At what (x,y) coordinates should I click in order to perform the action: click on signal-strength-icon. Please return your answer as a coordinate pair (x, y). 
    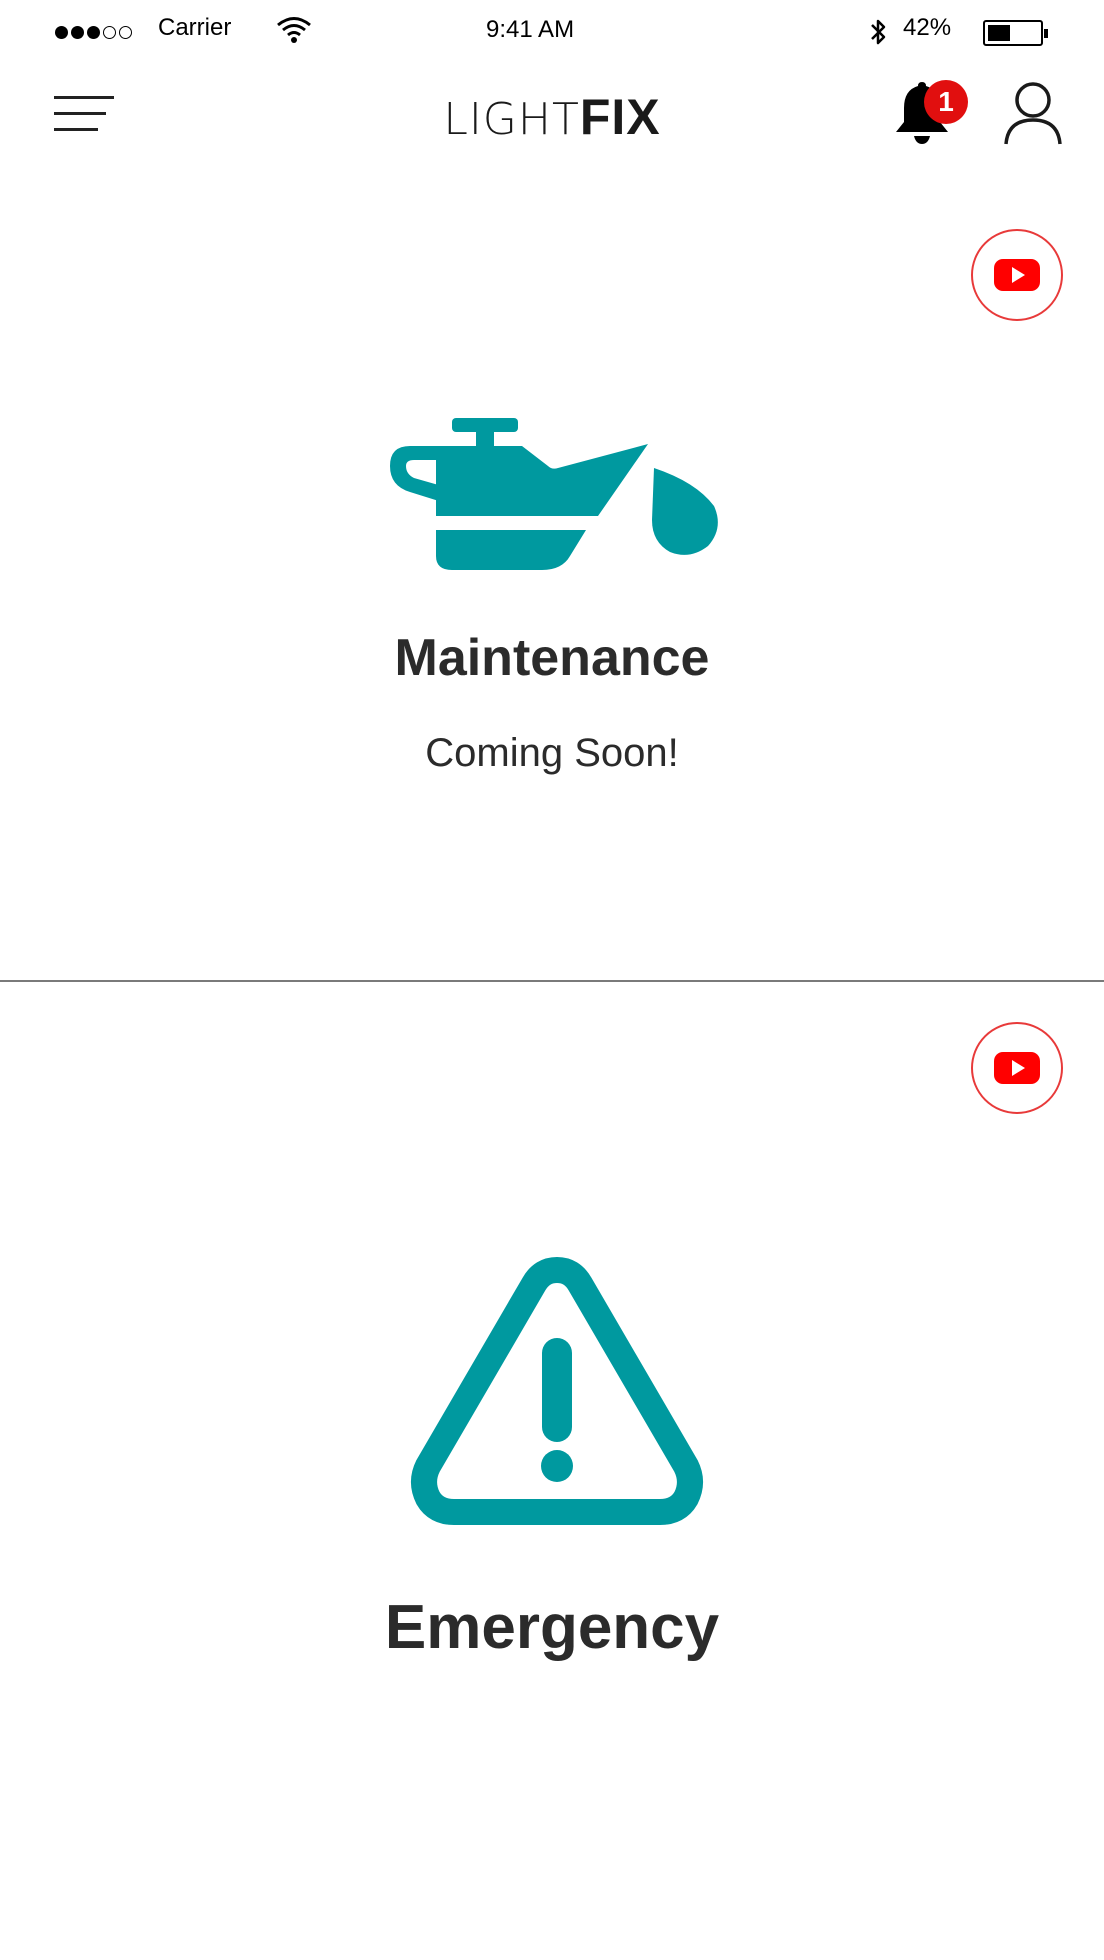
    Looking at the image, I should click on (93, 32).